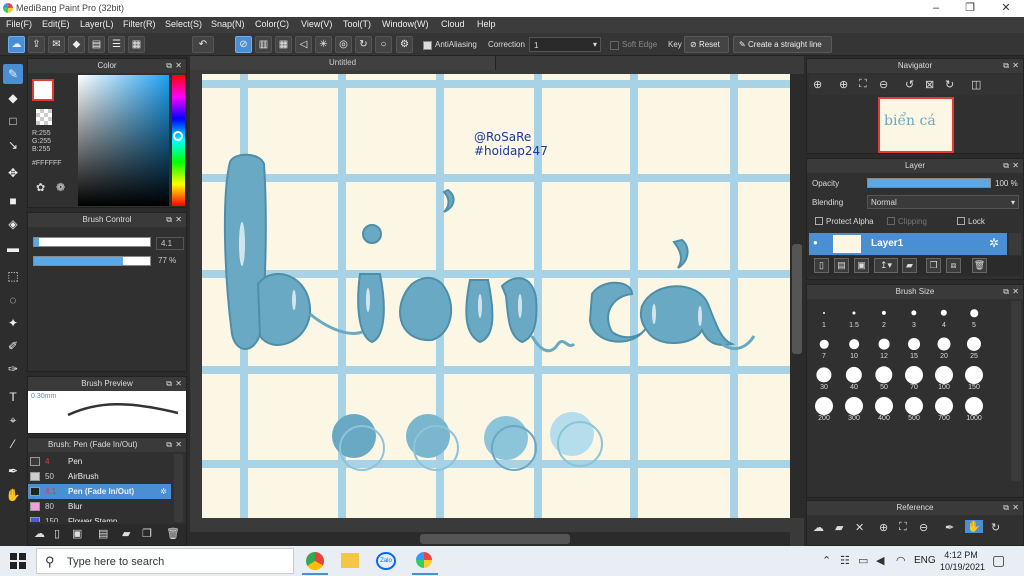  I want to click on search-box: ⚲ Type here to search, so click(165, 561).